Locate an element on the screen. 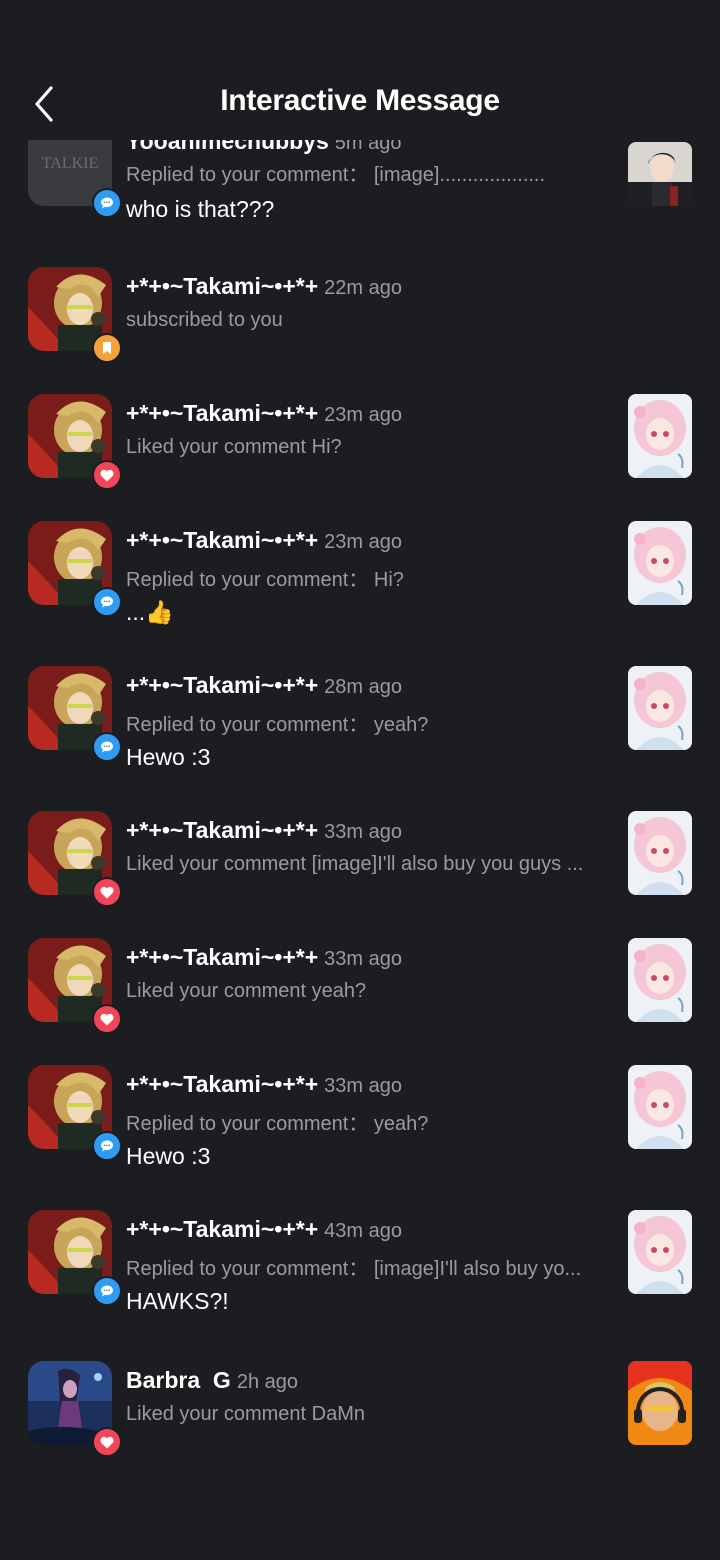  notification-item: Barbra G 2h ago Liked your comment DaMn is located at coordinates (360, 1411).